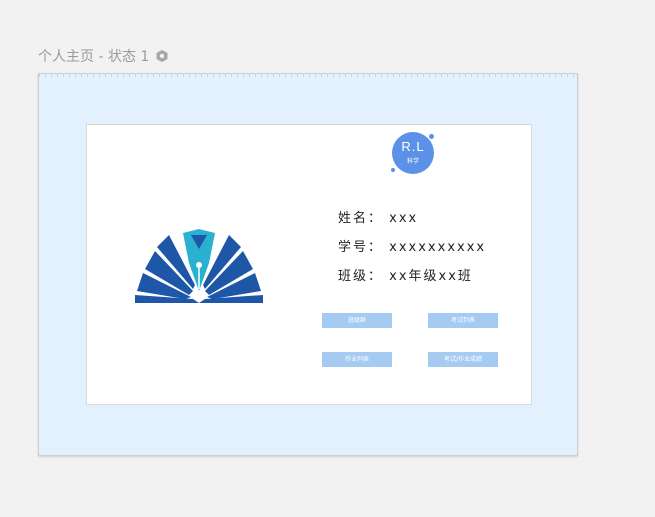 The width and height of the screenshot is (655, 517). Describe the element at coordinates (431, 276) in the screenshot. I see `class-value: xx年级xx班` at that location.